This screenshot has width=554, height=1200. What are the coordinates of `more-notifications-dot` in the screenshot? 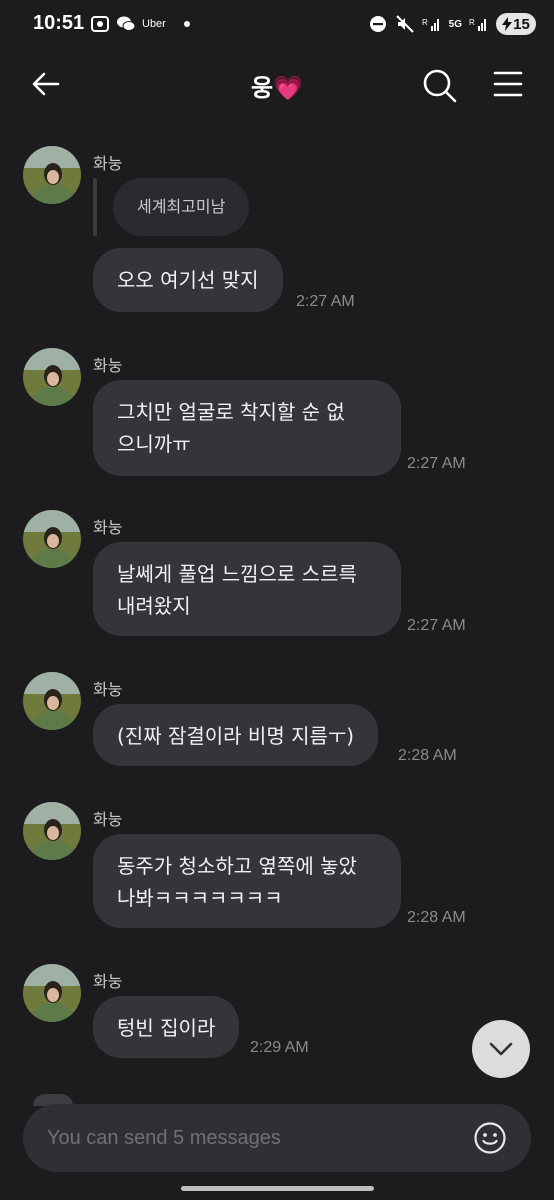 It's located at (186, 24).